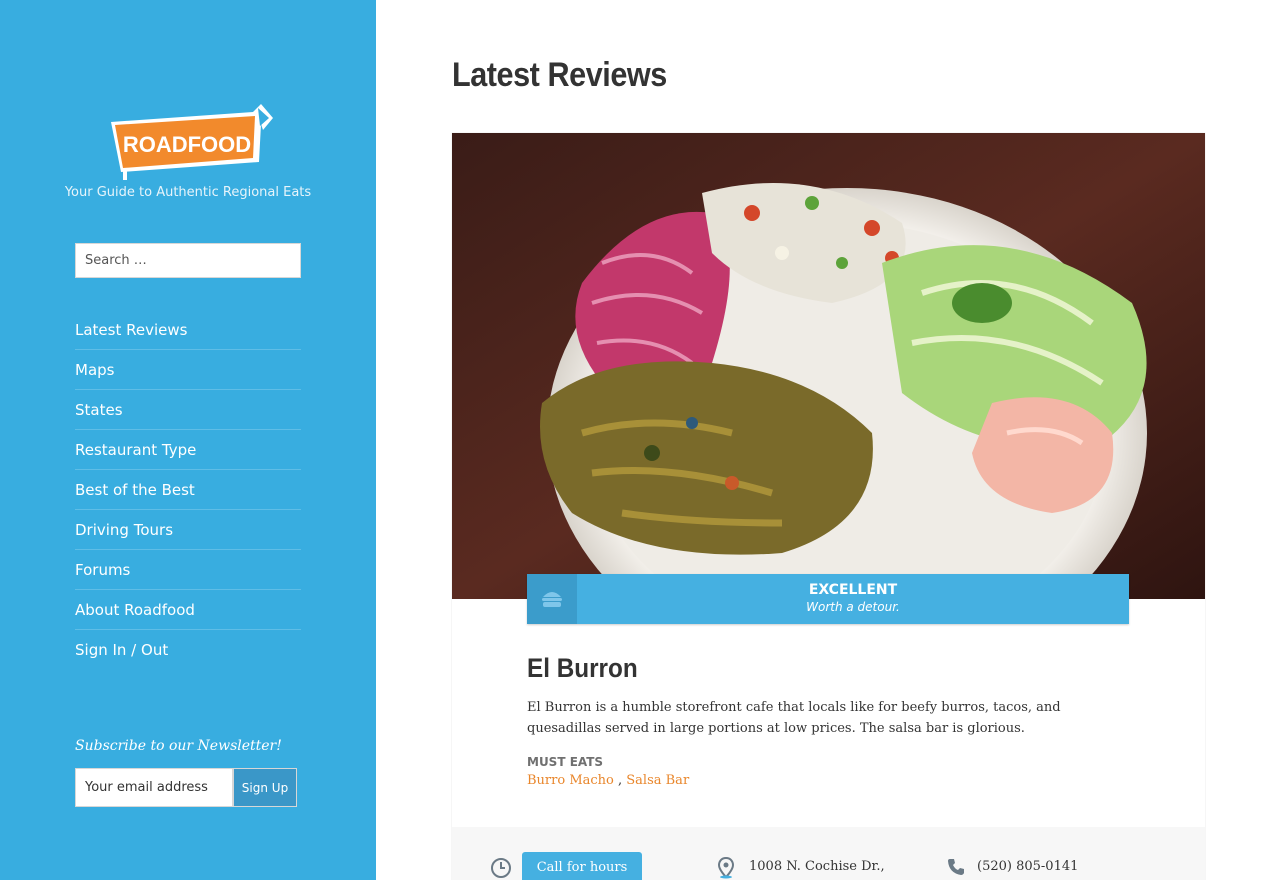 Image resolution: width=1280 pixels, height=880 pixels. What do you see at coordinates (188, 570) in the screenshot?
I see `nav-item-forums: Forums` at bounding box center [188, 570].